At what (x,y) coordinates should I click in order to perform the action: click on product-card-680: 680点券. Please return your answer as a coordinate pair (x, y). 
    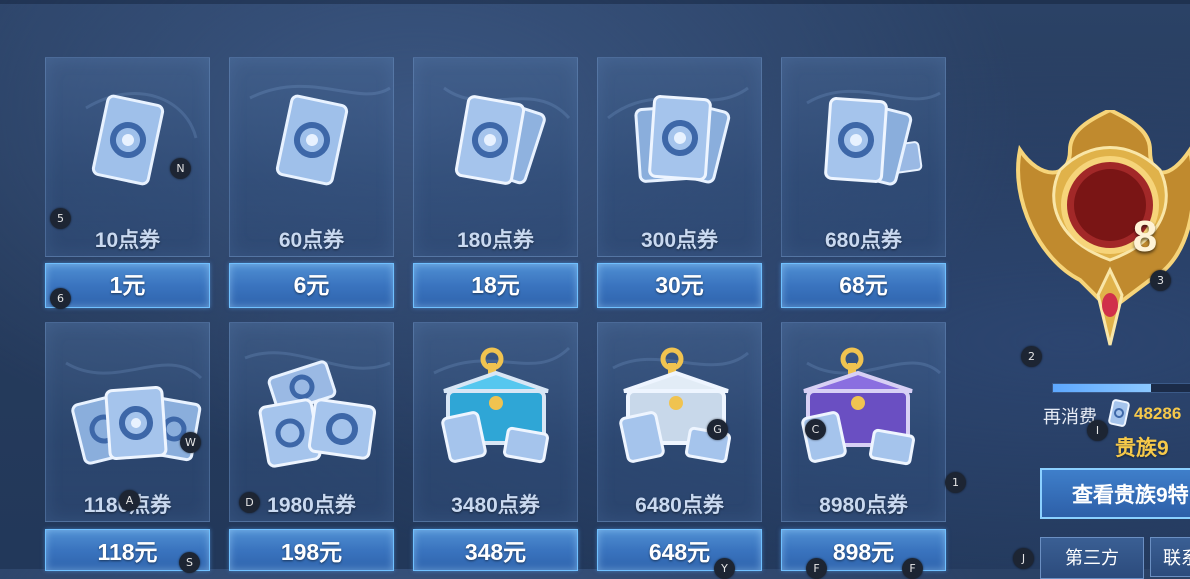
    Looking at the image, I should click on (863, 157).